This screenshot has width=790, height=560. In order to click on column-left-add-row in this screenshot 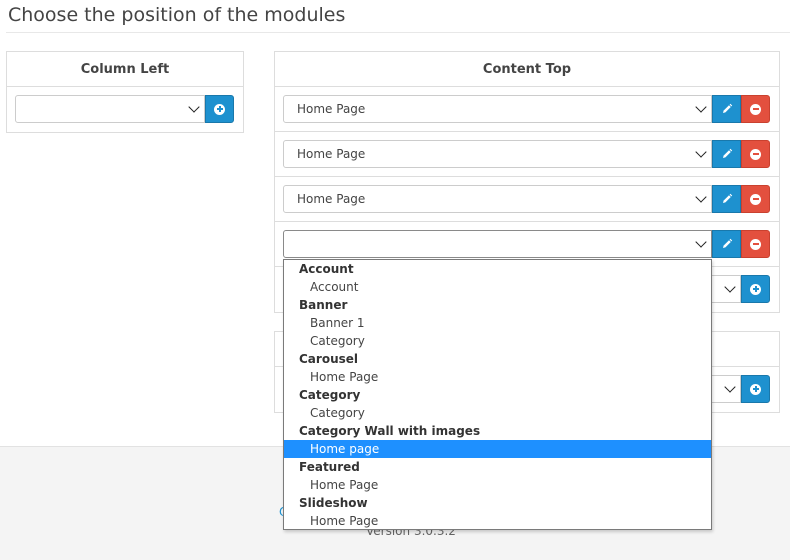, I will do `click(125, 109)`.